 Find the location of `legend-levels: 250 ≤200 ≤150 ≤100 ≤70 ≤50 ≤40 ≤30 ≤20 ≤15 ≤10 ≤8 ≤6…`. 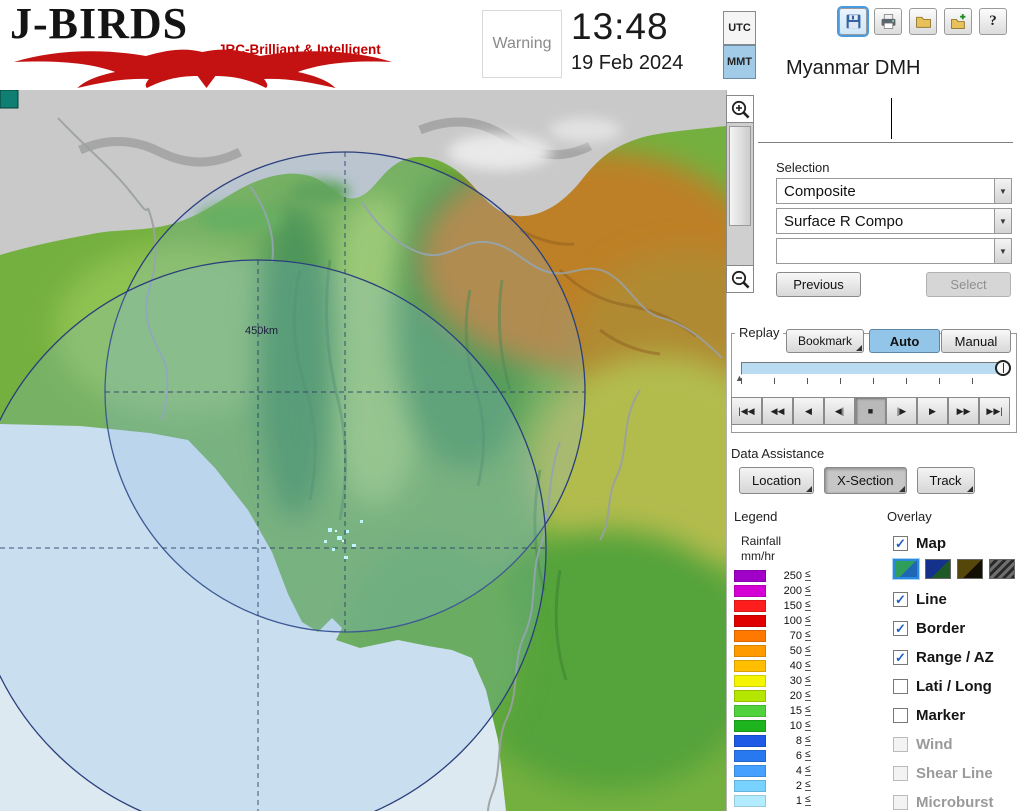

legend-levels: 250 ≤200 ≤150 ≤100 ≤70 ≤50 ≤40 ≤30 ≤20 ≤15 ≤10 ≤8 ≤6… is located at coordinates (772, 688).